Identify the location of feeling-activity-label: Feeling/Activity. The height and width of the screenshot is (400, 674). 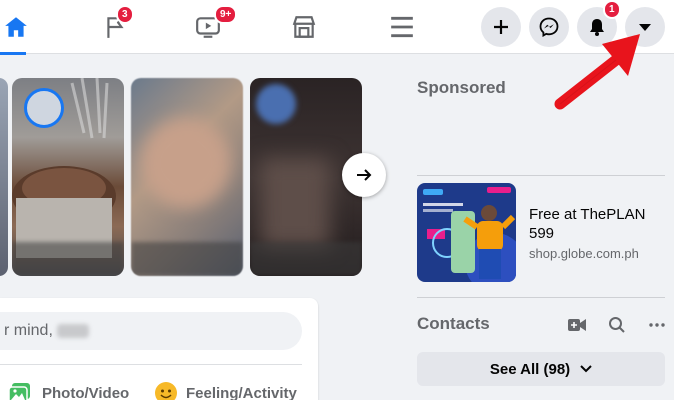
(241, 392).